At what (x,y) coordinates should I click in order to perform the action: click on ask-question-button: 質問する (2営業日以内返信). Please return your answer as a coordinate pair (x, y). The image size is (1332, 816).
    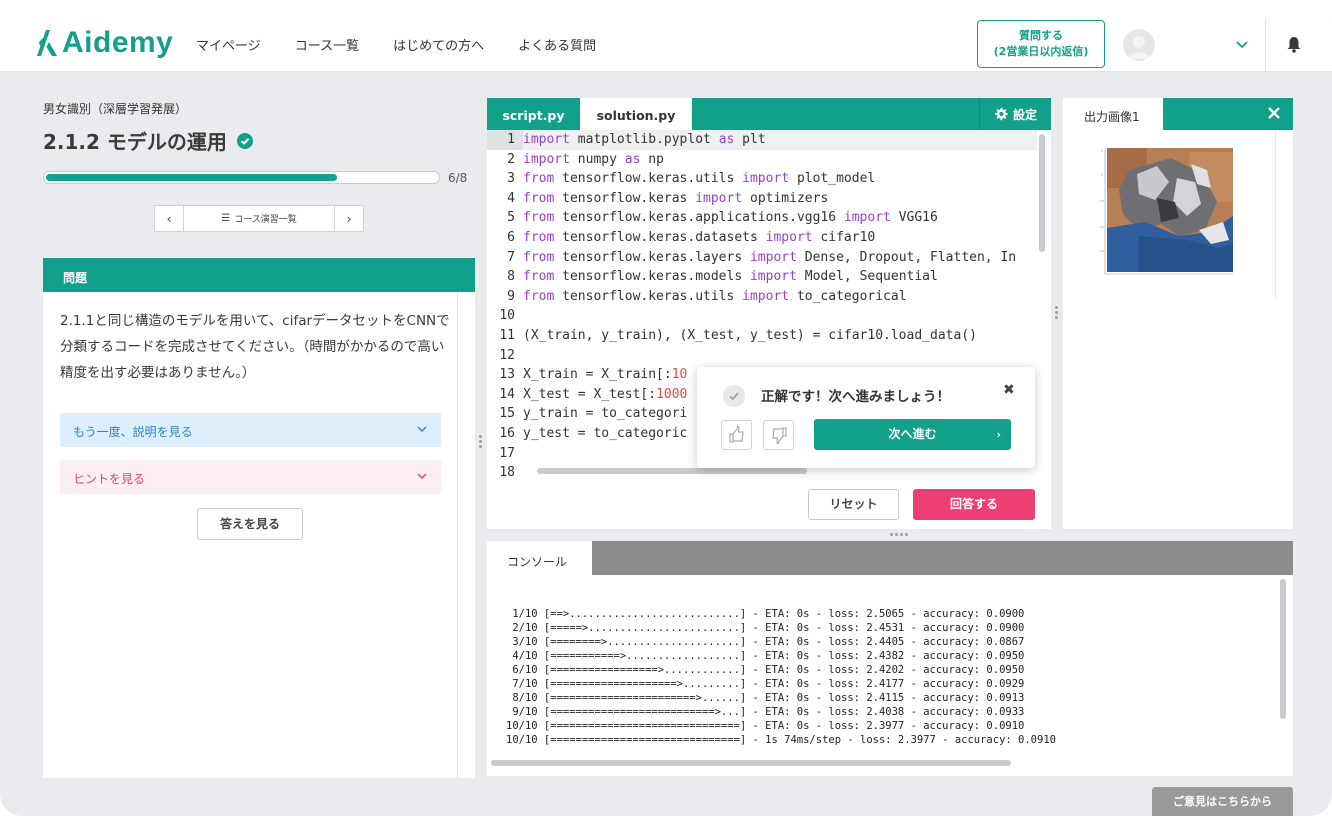
    Looking at the image, I should click on (1041, 44).